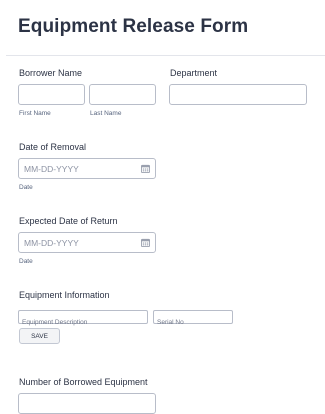 This screenshot has height=414, width=325. I want to click on last-name-input, so click(122, 95).